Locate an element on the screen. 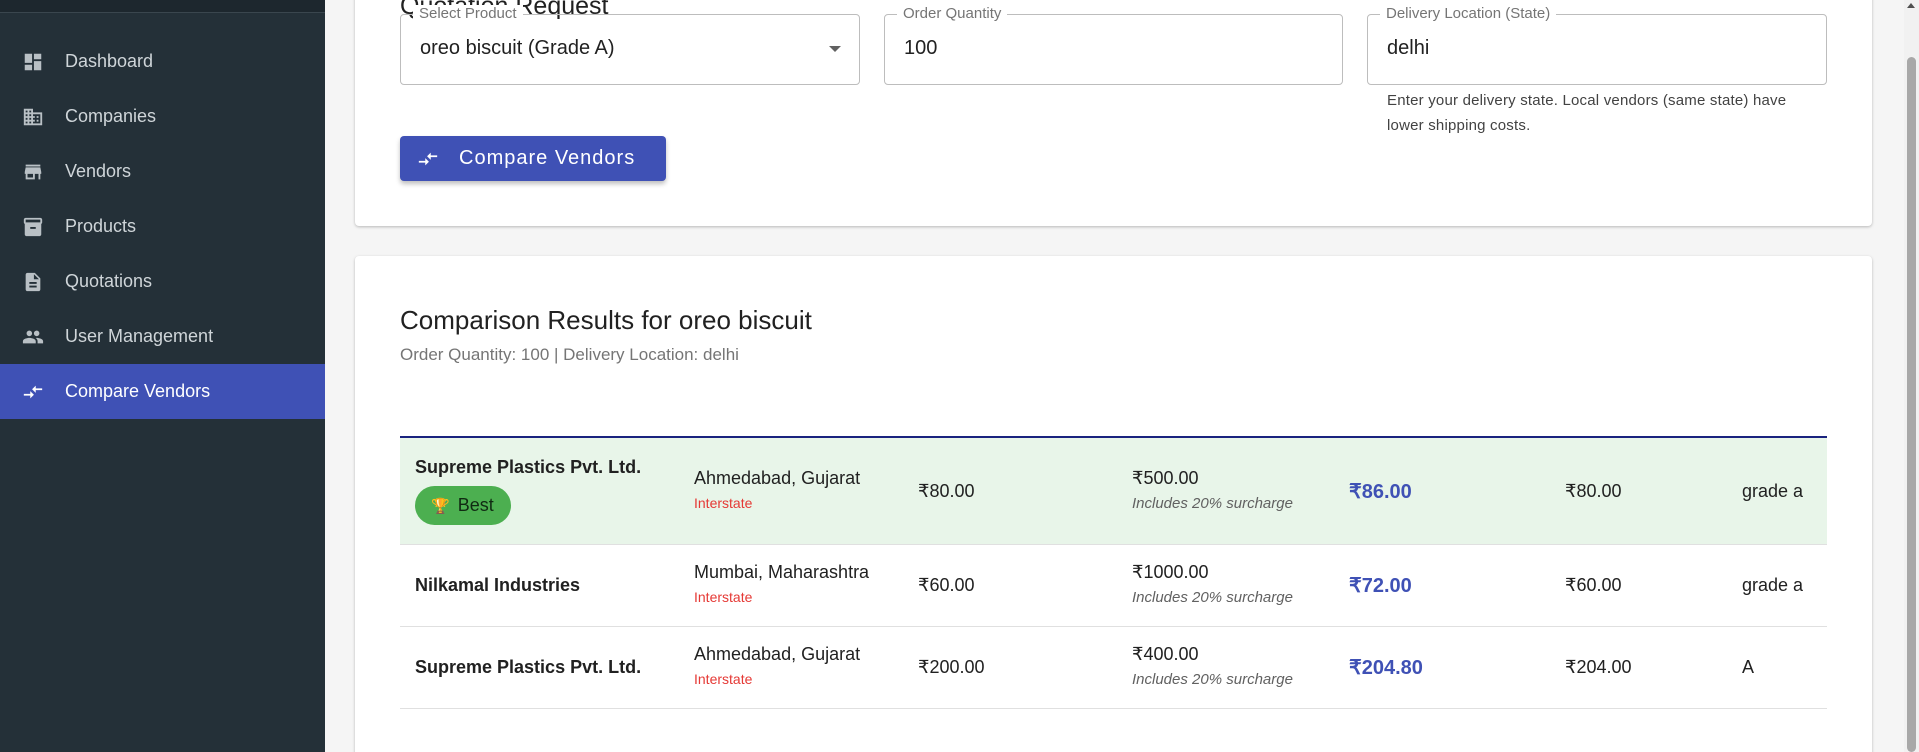 This screenshot has height=752, width=1919. archive-box-icon is located at coordinates (33, 227).